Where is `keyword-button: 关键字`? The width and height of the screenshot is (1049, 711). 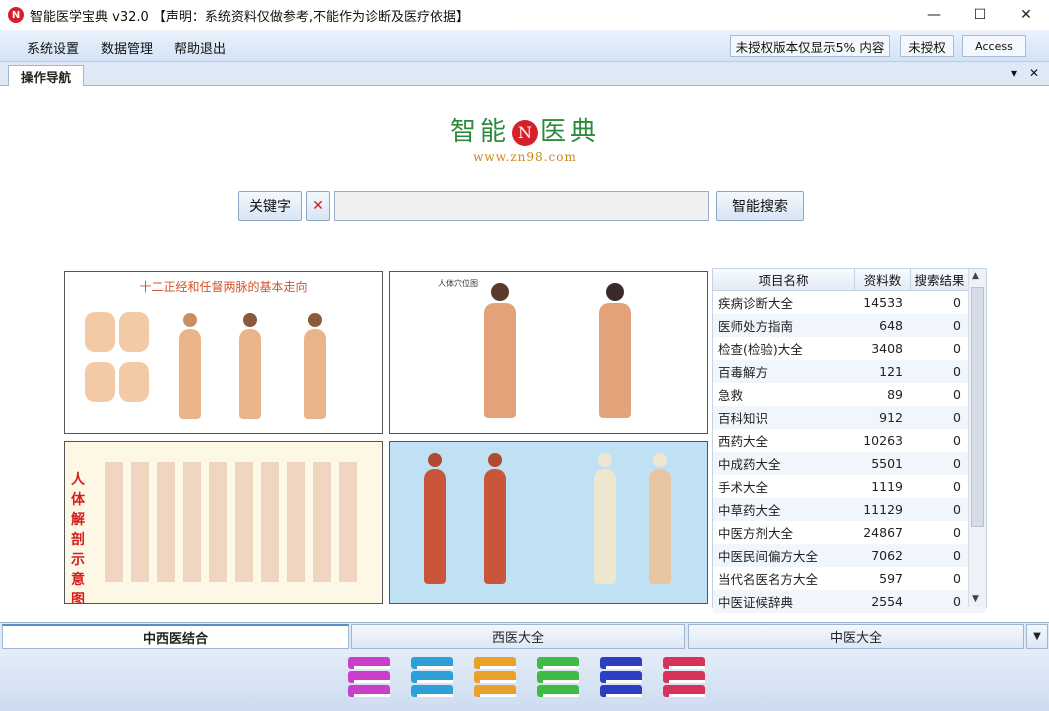
keyword-button: 关键字 is located at coordinates (270, 206).